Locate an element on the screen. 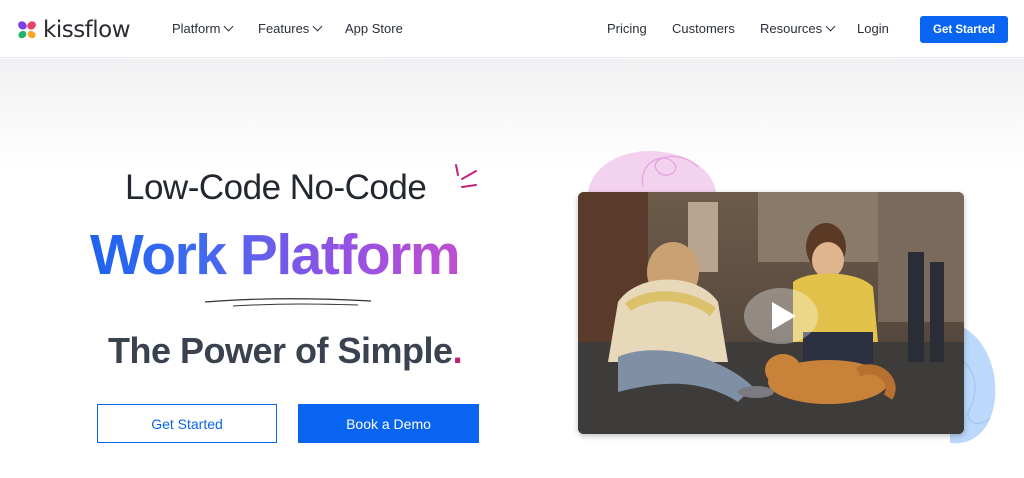  nav-pricing: Pricing is located at coordinates (627, 28).